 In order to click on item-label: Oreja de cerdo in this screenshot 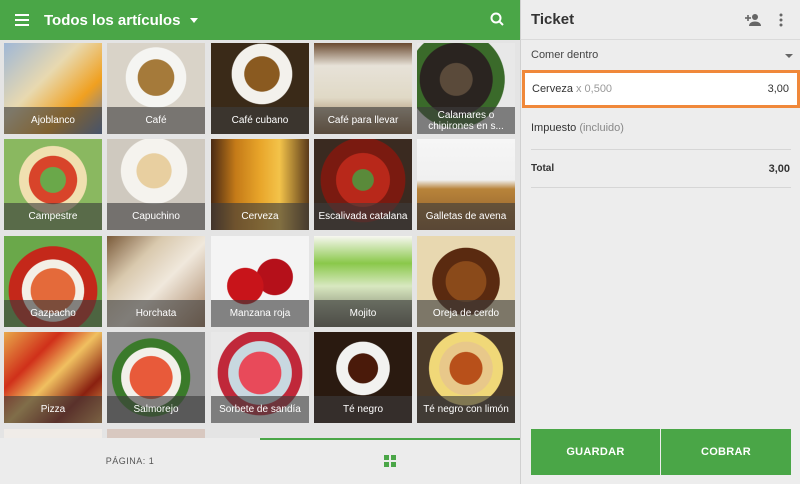, I will do `click(466, 313)`.